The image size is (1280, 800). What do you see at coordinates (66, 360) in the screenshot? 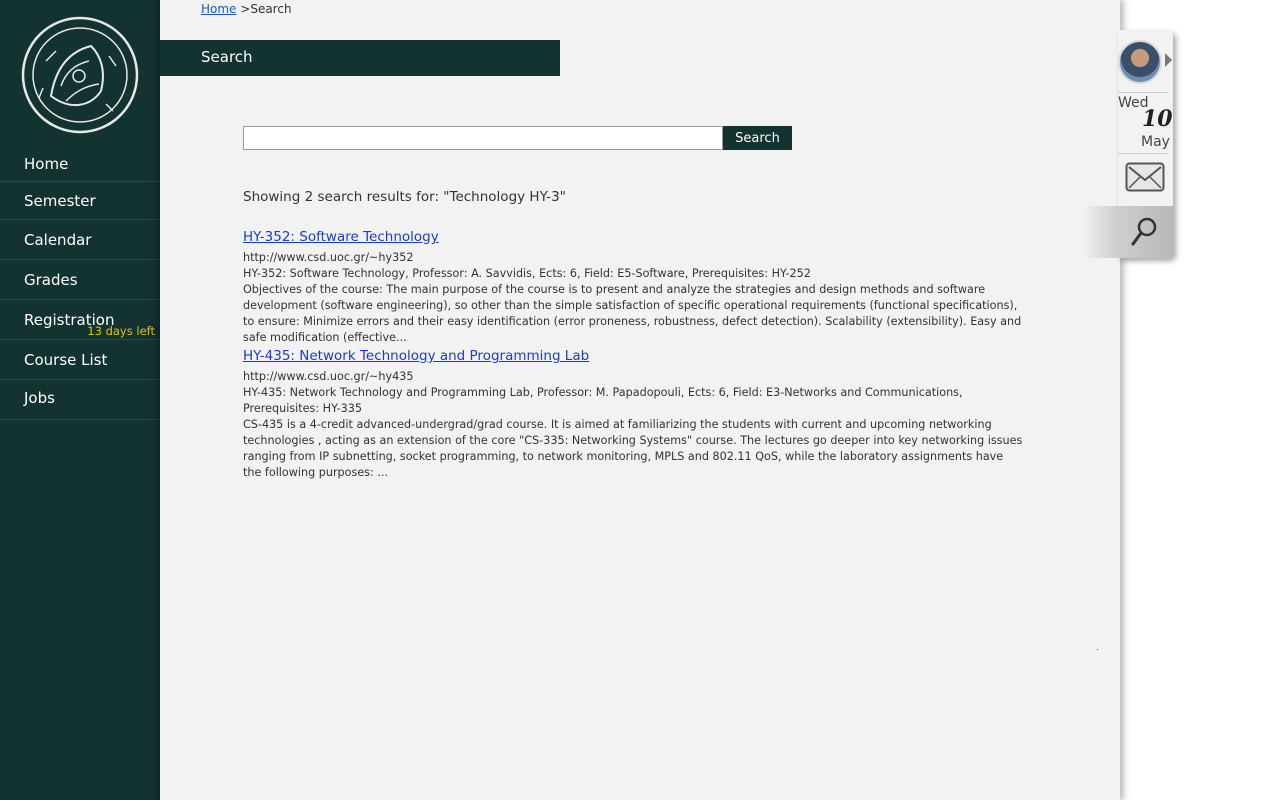
I see `sidebar-item-label: Course List` at bounding box center [66, 360].